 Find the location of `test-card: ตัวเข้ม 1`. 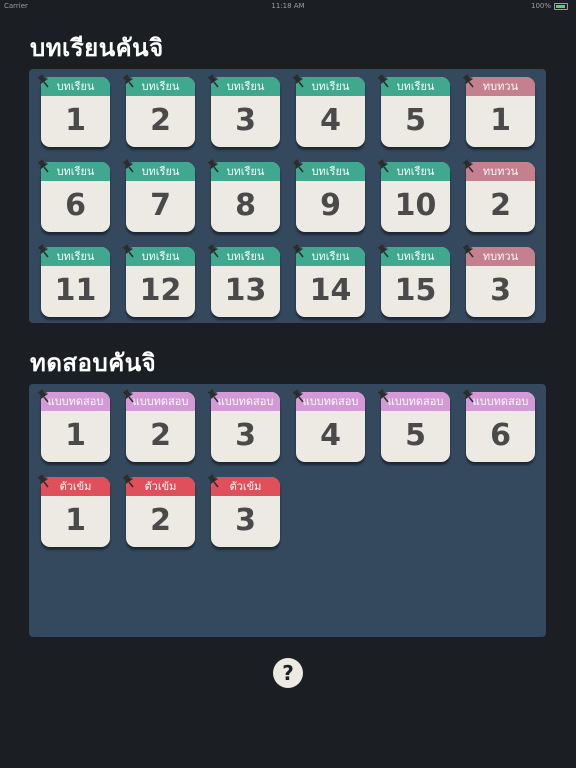

test-card: ตัวเข้ม 1 is located at coordinates (73, 510).